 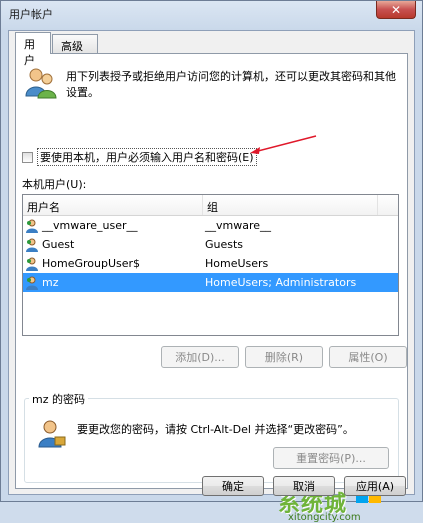 I want to click on table-row: Guest Guests, so click(x=210, y=244).